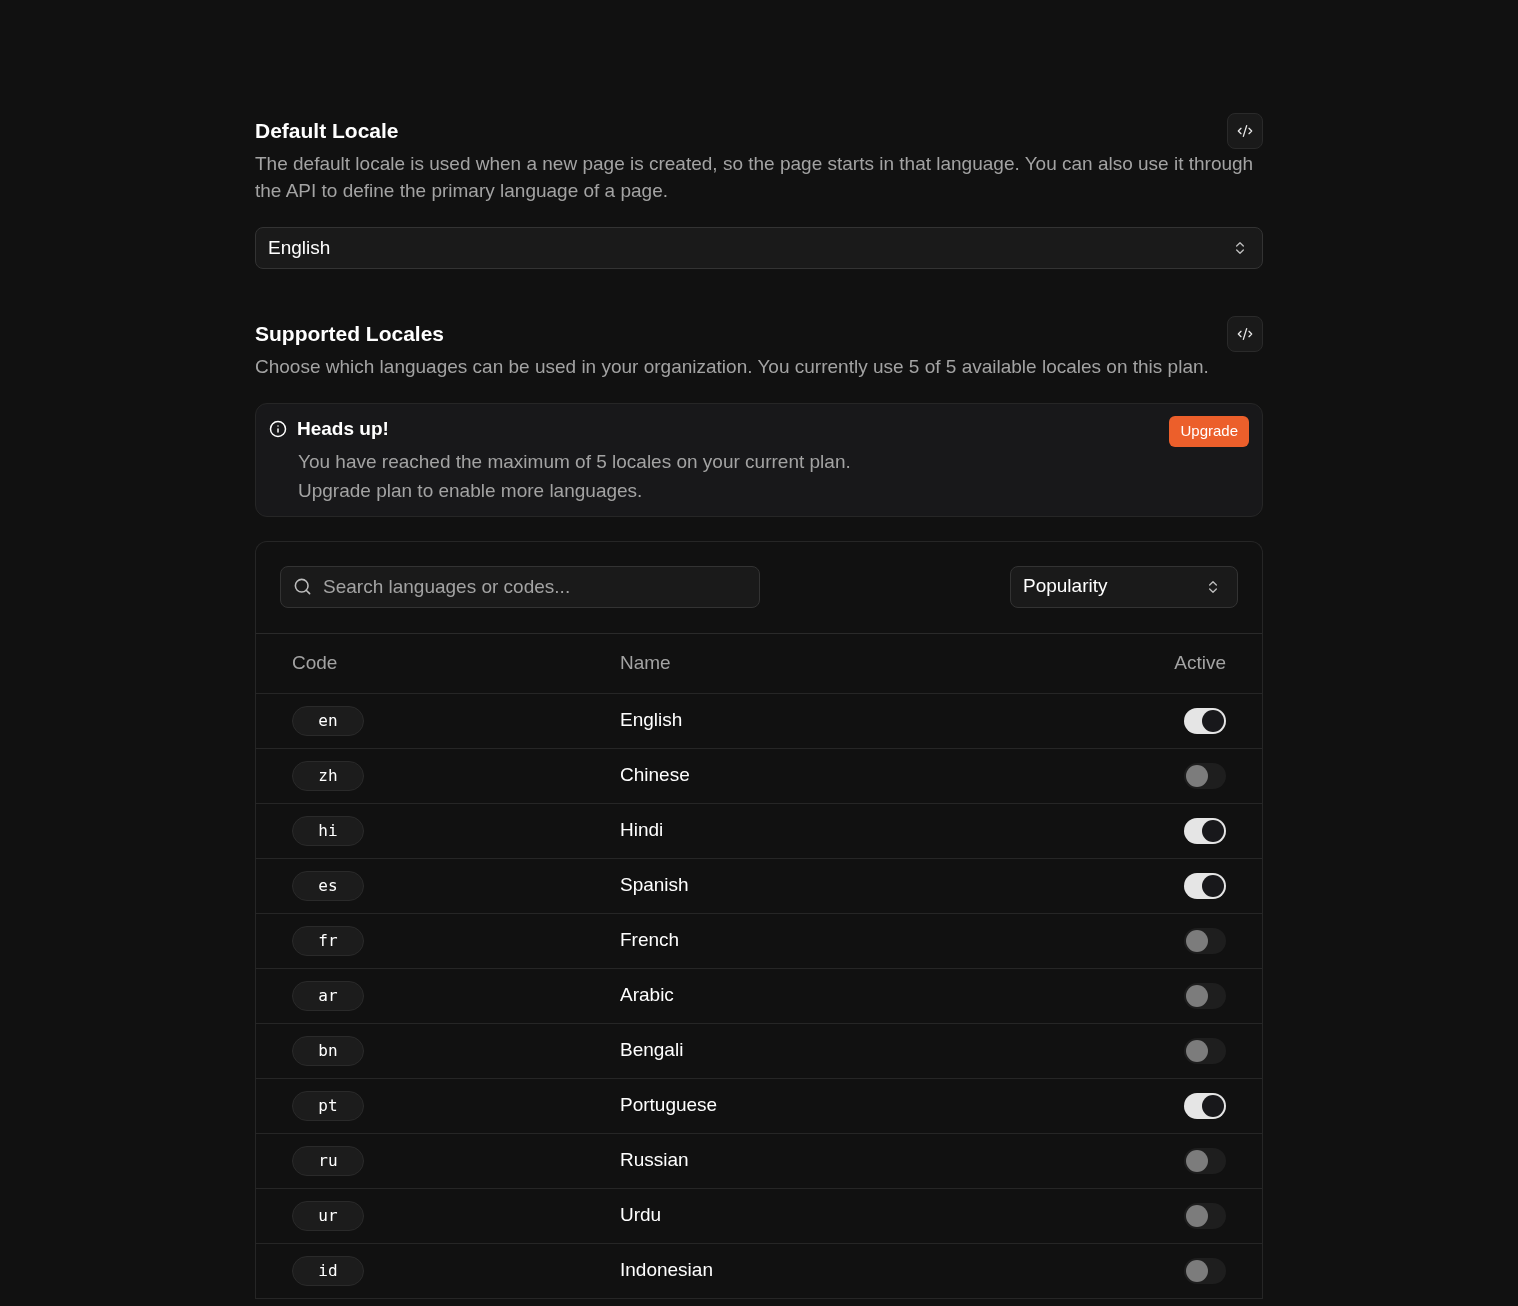 The width and height of the screenshot is (1518, 1306). What do you see at coordinates (669, 1105) in the screenshot?
I see `language-name: Portuguese` at bounding box center [669, 1105].